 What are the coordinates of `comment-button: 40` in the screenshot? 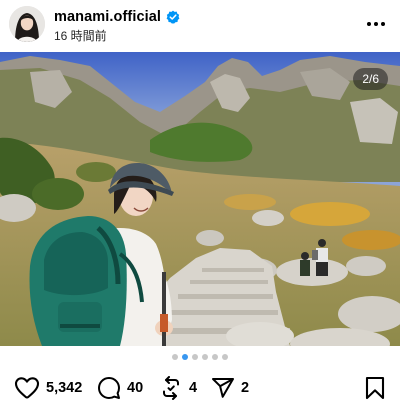 It's located at (120, 388).